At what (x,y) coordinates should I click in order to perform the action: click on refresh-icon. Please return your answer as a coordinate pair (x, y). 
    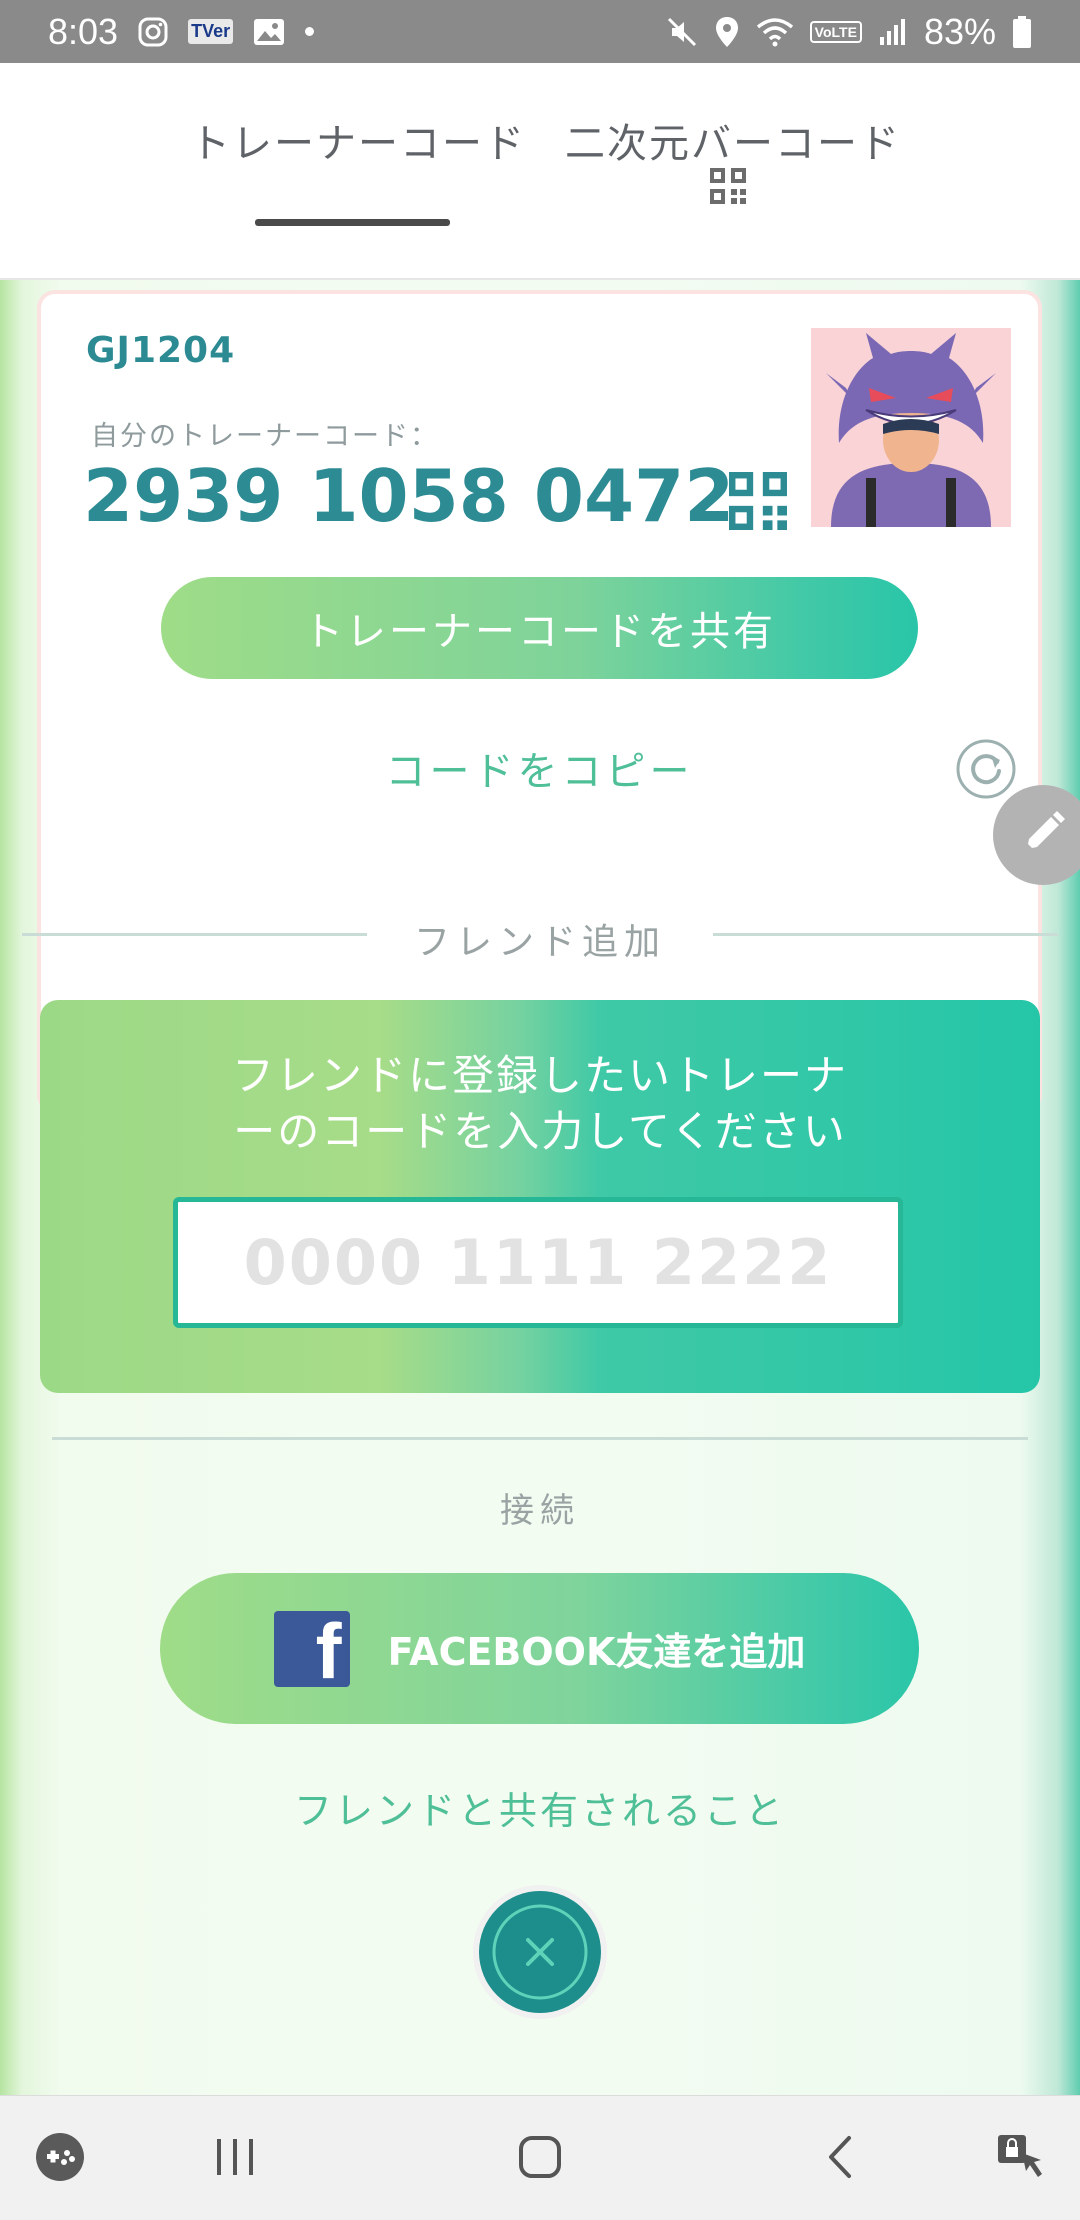
    Looking at the image, I should click on (986, 771).